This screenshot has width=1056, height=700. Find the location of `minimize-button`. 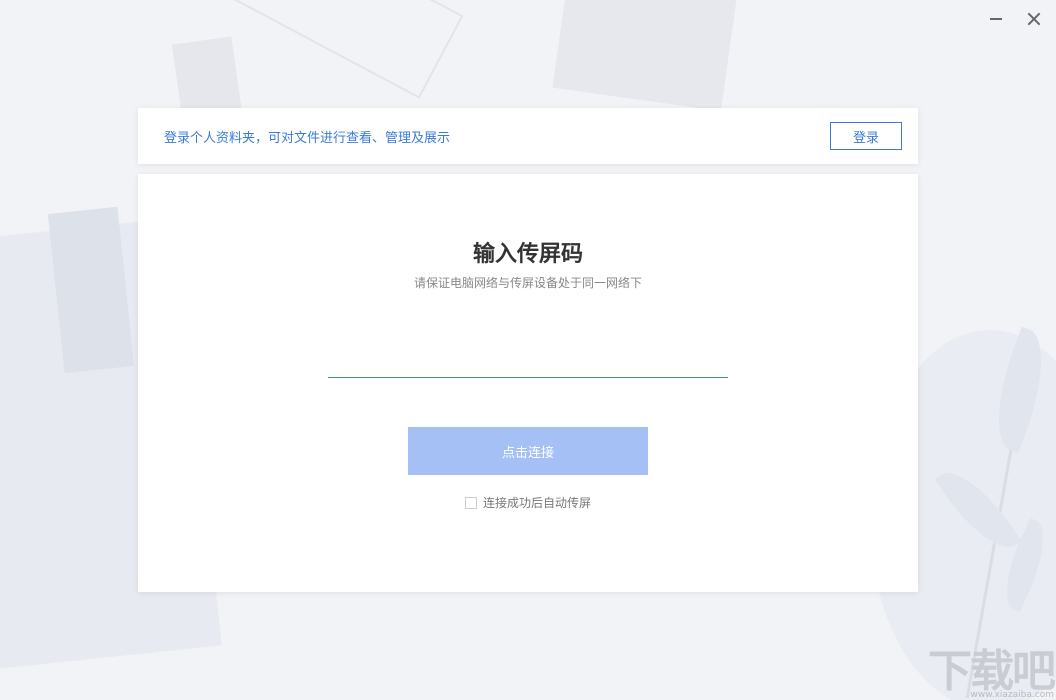

minimize-button is located at coordinates (996, 19).